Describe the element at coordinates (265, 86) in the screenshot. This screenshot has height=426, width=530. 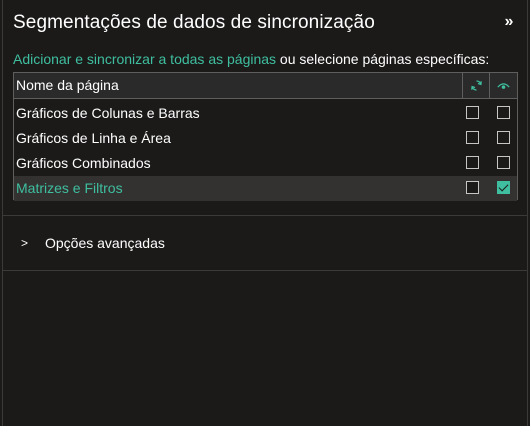
I see `table-header: Nome da página` at that location.